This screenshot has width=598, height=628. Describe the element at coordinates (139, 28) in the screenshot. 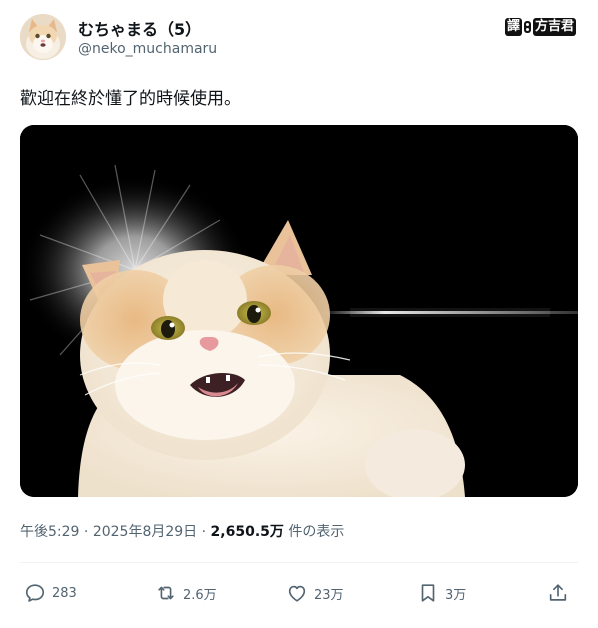

I see `author-display-name: むちゃまる（5）` at that location.